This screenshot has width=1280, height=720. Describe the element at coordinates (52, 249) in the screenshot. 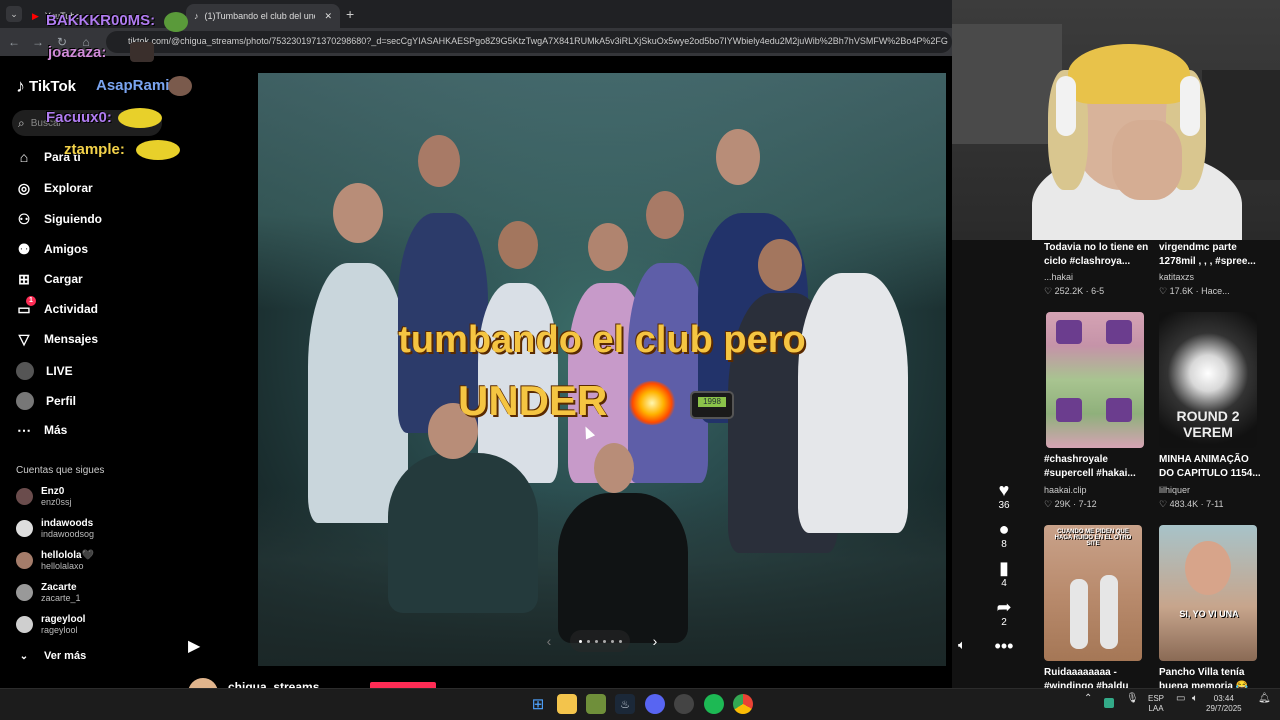

I see `nav-friends: ⚉ Amigos` at that location.